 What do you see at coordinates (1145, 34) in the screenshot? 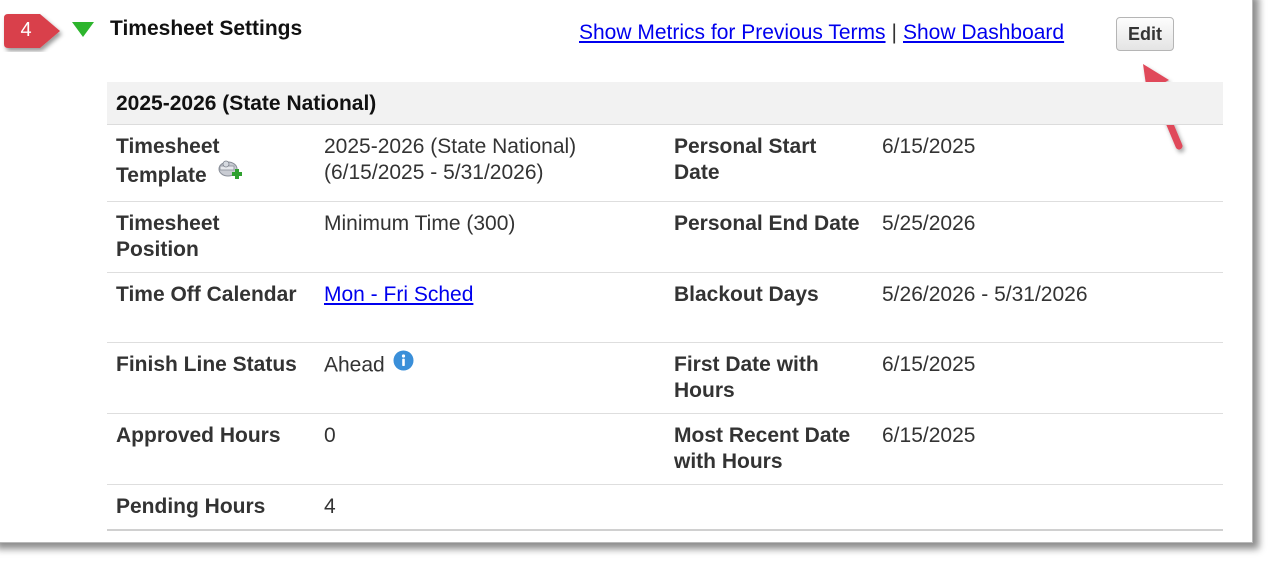
I see `edit-button: Edit` at bounding box center [1145, 34].